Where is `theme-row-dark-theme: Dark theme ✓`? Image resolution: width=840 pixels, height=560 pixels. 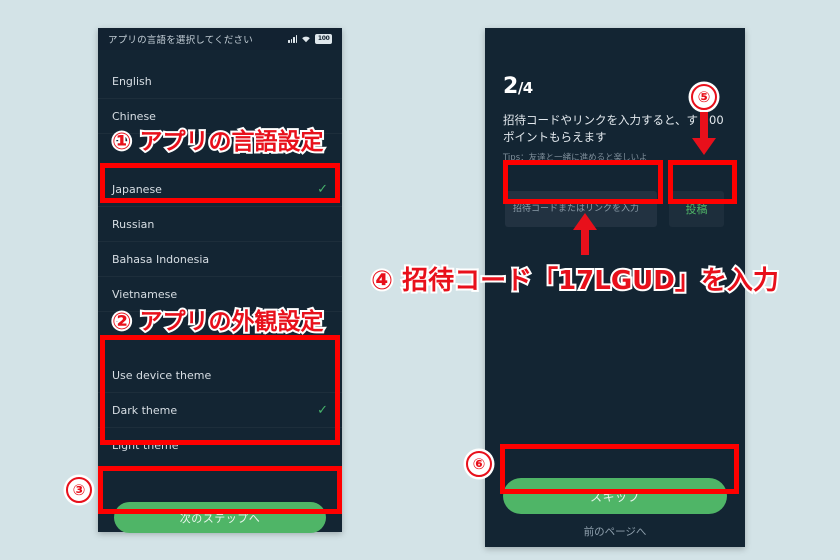
theme-row-dark-theme: Dark theme ✓ is located at coordinates (220, 410).